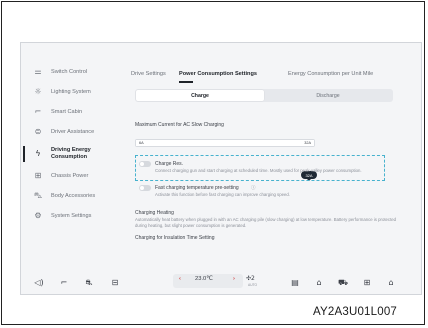 This screenshot has width=428, height=328. I want to click on max-current-slider: 6A 32A, so click(225, 143).